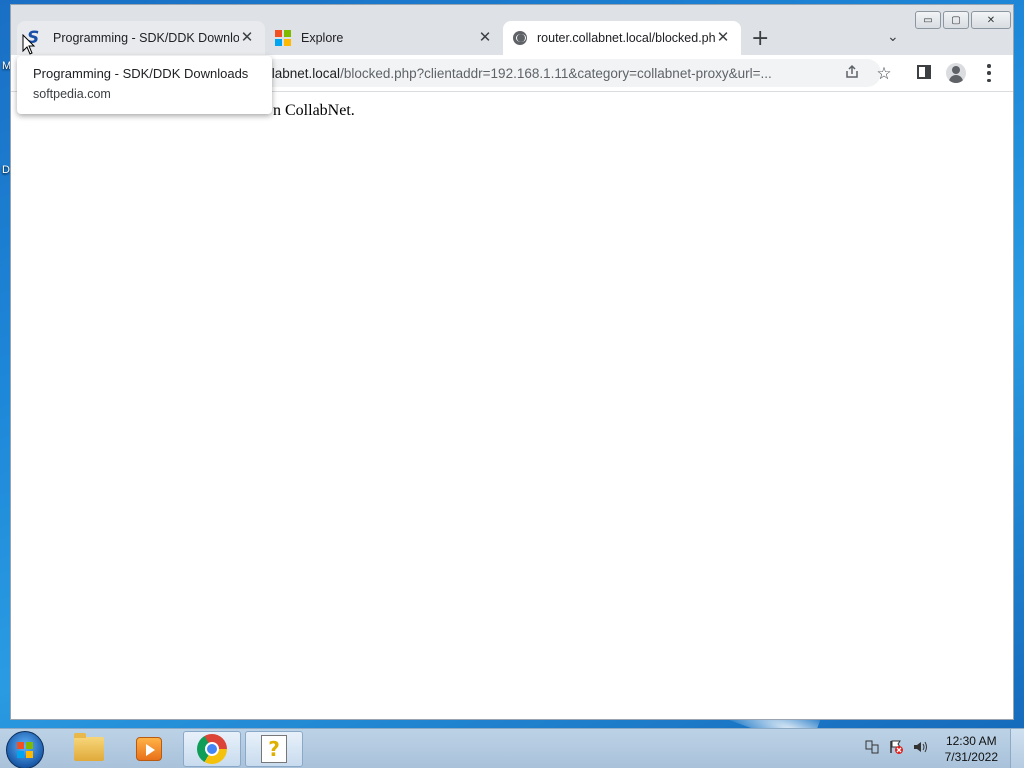  Describe the element at coordinates (384, 38) in the screenshot. I see `tab-explore: Explore ✕` at that location.